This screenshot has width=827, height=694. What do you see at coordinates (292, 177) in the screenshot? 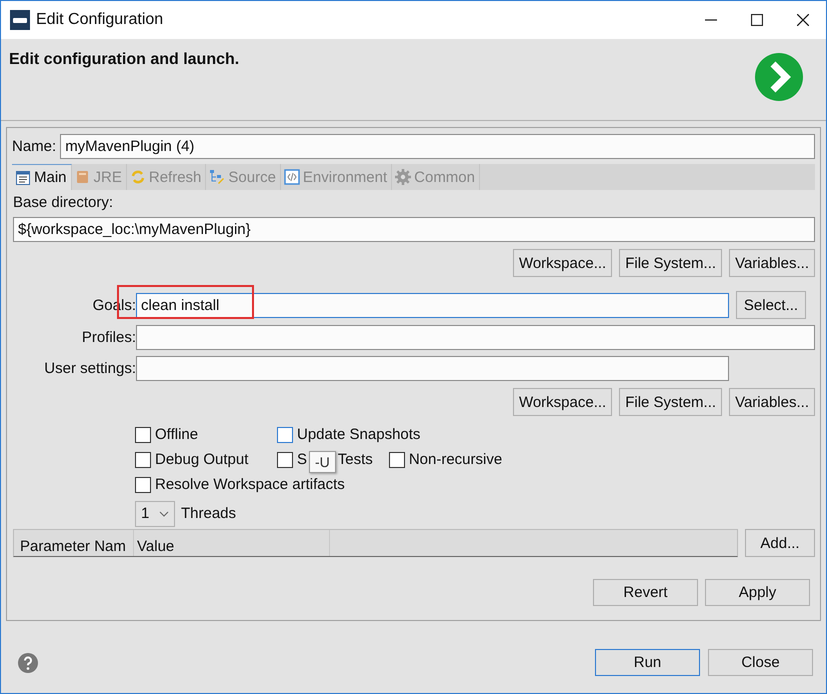
I see `code-icon` at bounding box center [292, 177].